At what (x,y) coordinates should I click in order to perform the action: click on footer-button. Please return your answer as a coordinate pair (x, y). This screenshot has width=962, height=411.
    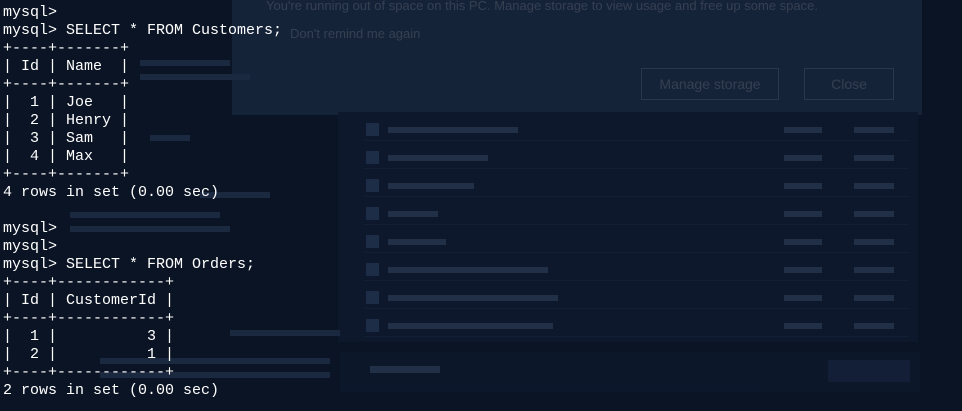
    Looking at the image, I should click on (869, 371).